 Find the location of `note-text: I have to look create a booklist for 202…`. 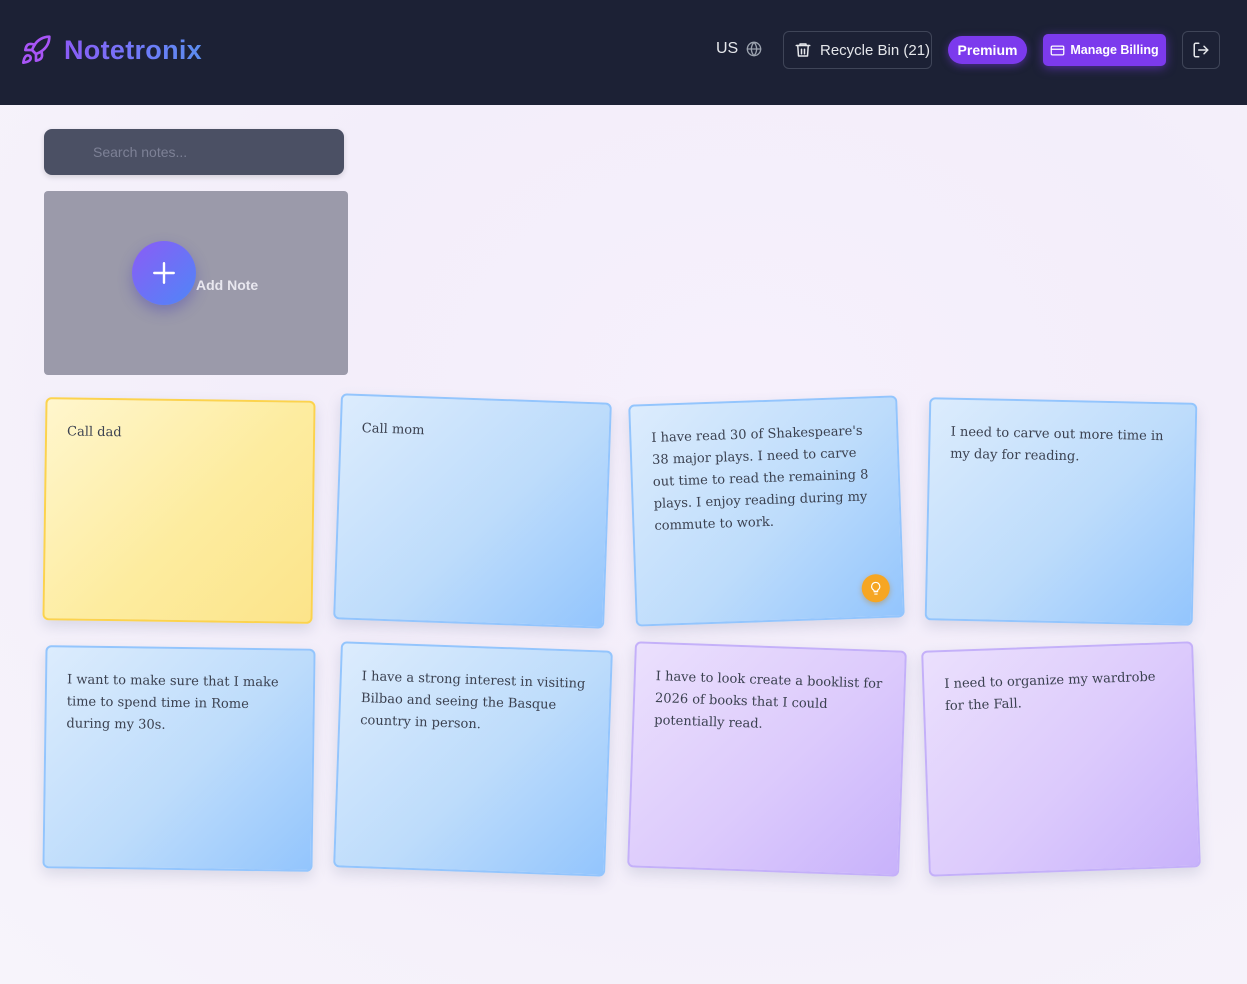

note-text: I have to look create a booklist for 202… is located at coordinates (768, 700).